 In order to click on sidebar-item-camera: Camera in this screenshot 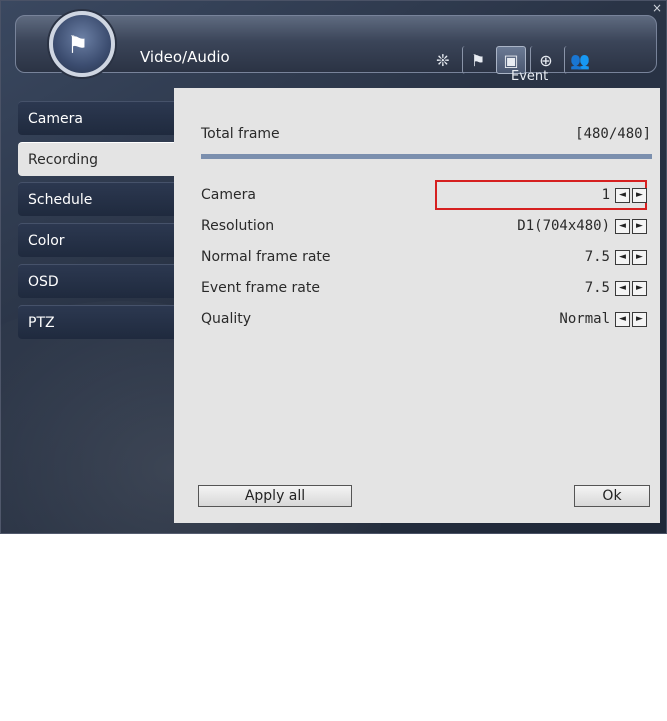, I will do `click(96, 118)`.